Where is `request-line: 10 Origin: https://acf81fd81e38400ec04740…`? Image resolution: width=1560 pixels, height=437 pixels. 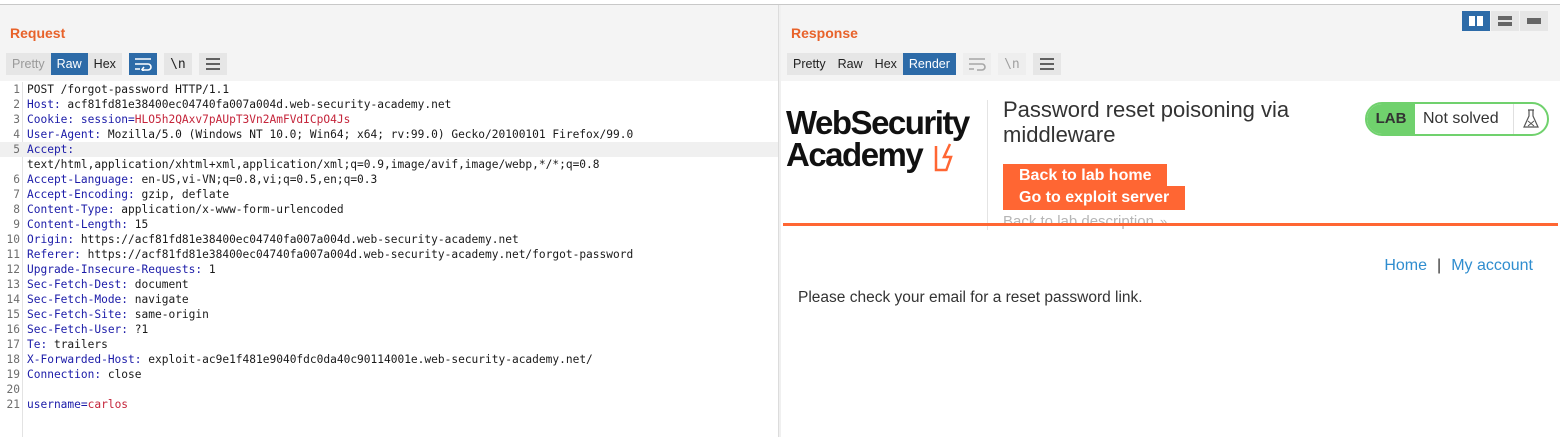
request-line: 10 Origin: https://acf81fd81e38400ec04740… is located at coordinates (389, 239).